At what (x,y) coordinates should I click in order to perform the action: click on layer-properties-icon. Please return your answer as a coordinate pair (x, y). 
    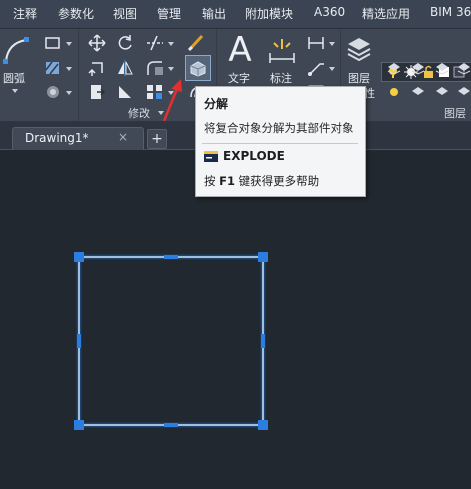
    Looking at the image, I should click on (359, 50).